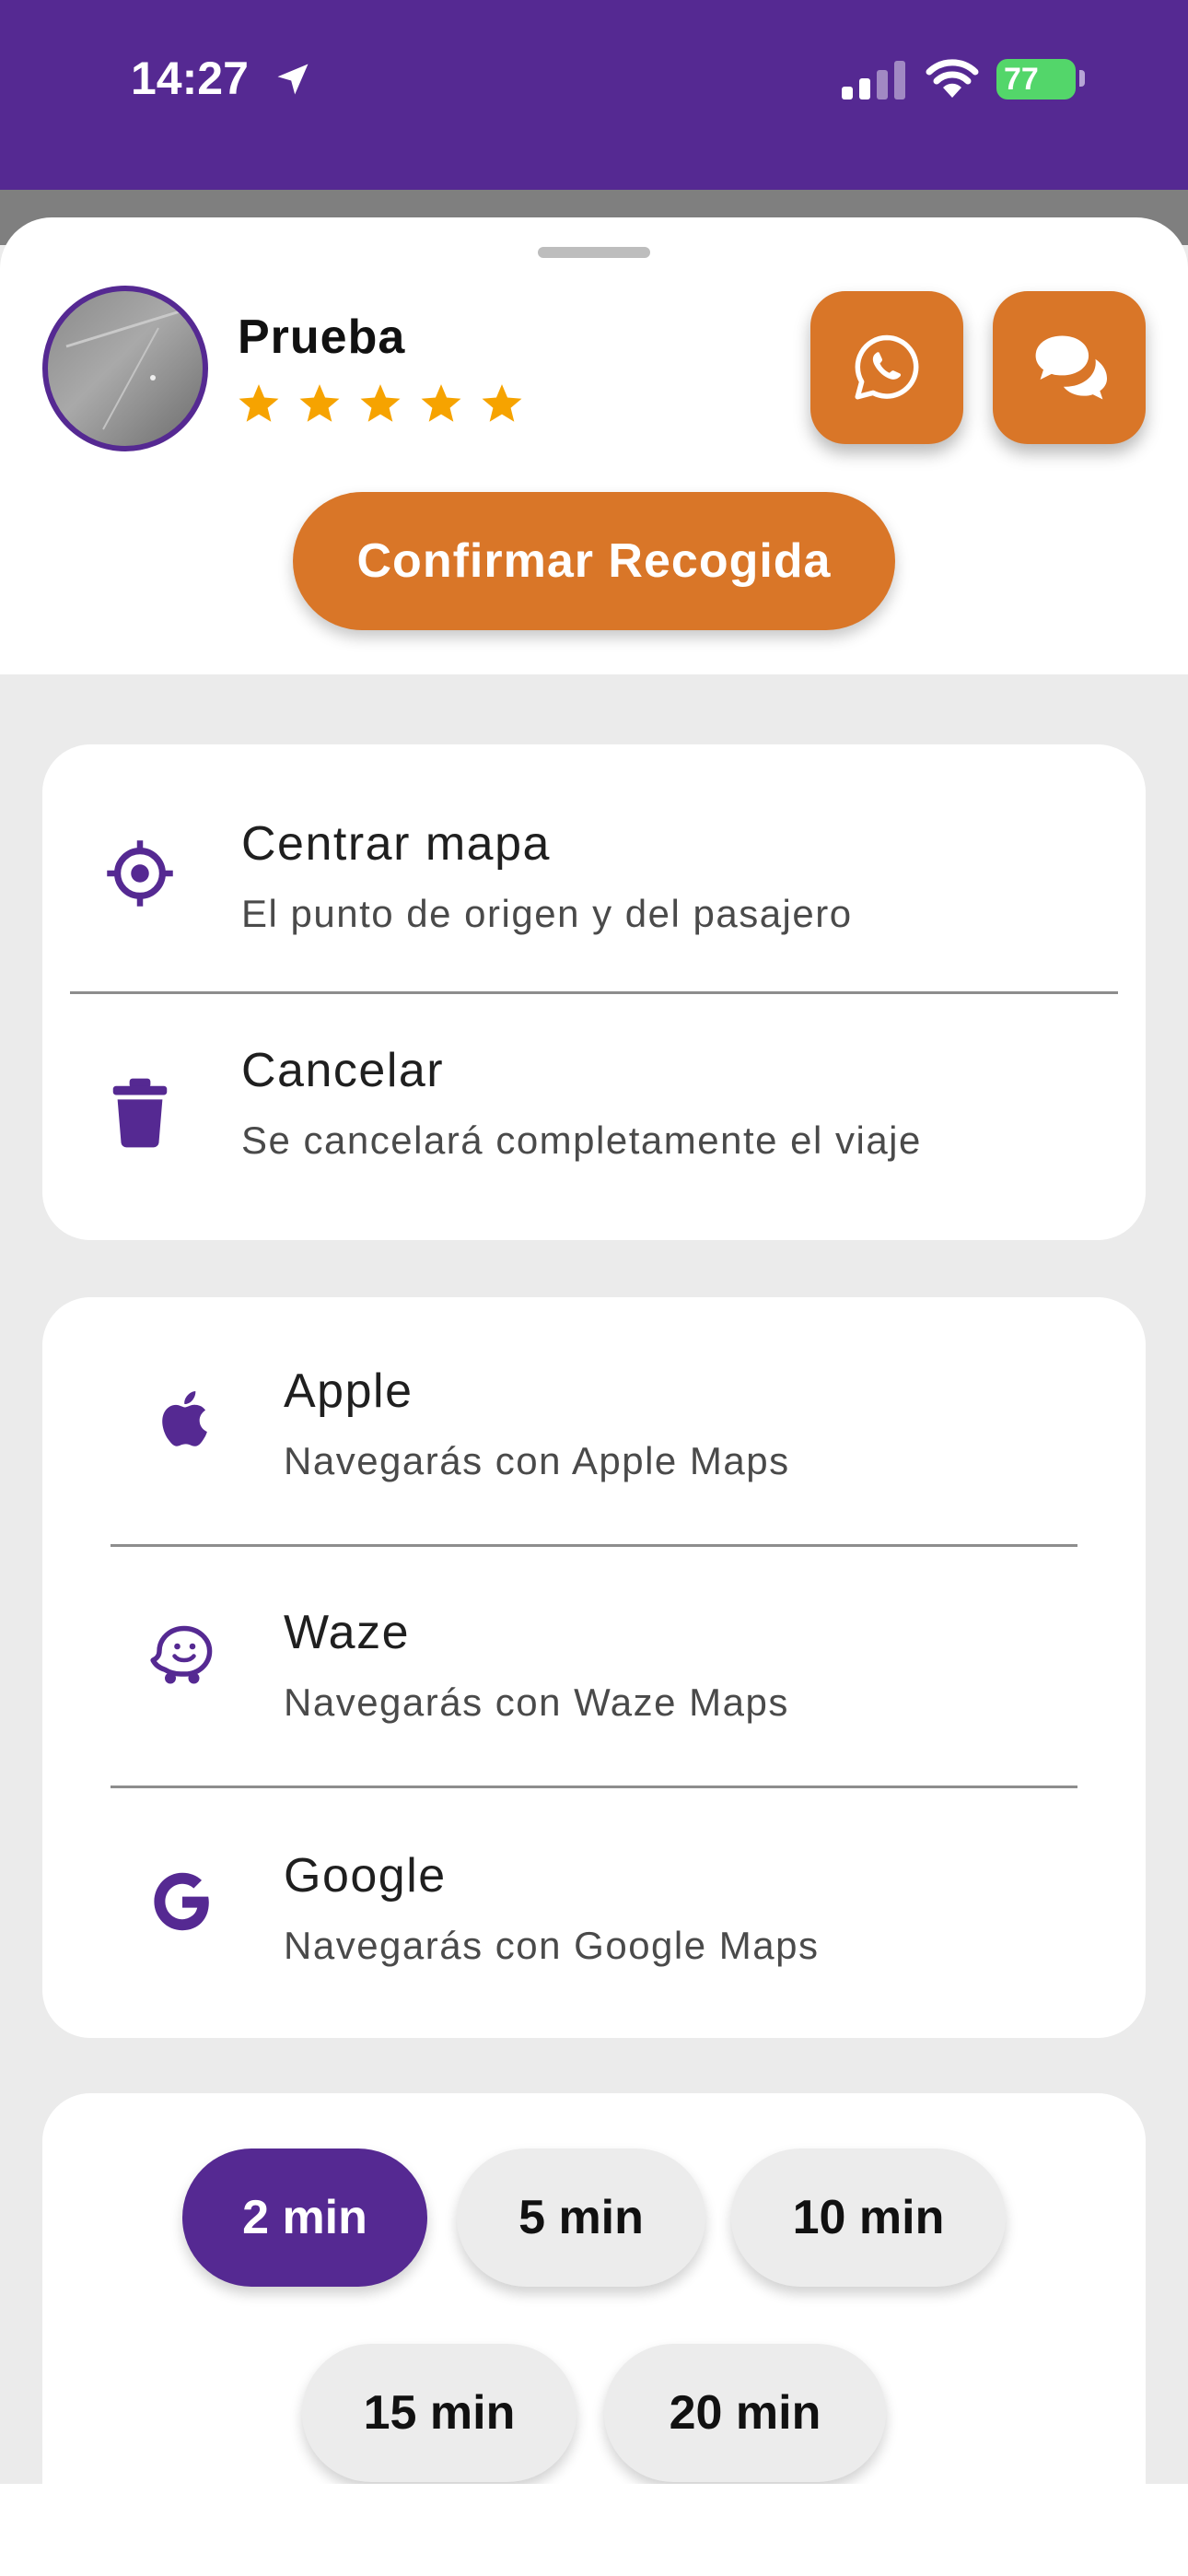  Describe the element at coordinates (594, 1662) in the screenshot. I see `waze-option: Waze Navegarás con Waze Maps` at that location.